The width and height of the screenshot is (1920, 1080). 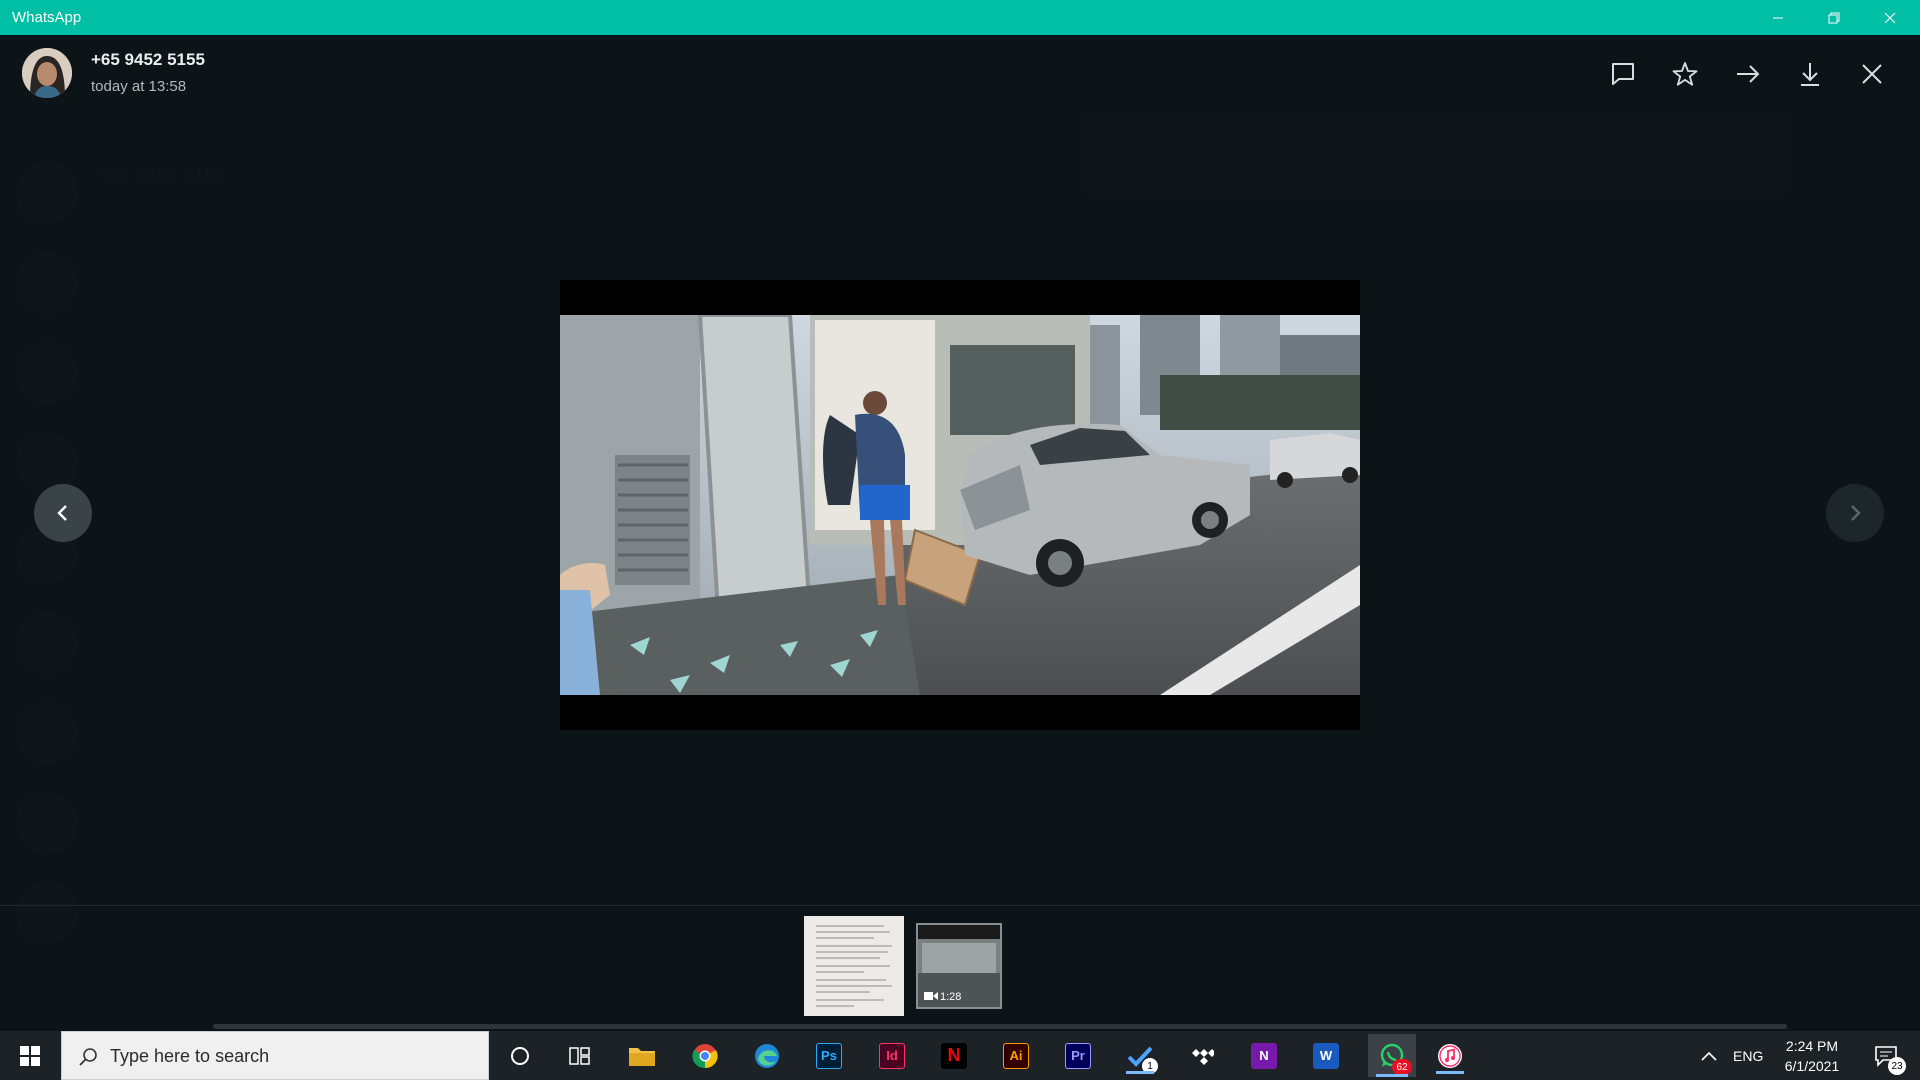 I want to click on avatar, so click(x=47, y=73).